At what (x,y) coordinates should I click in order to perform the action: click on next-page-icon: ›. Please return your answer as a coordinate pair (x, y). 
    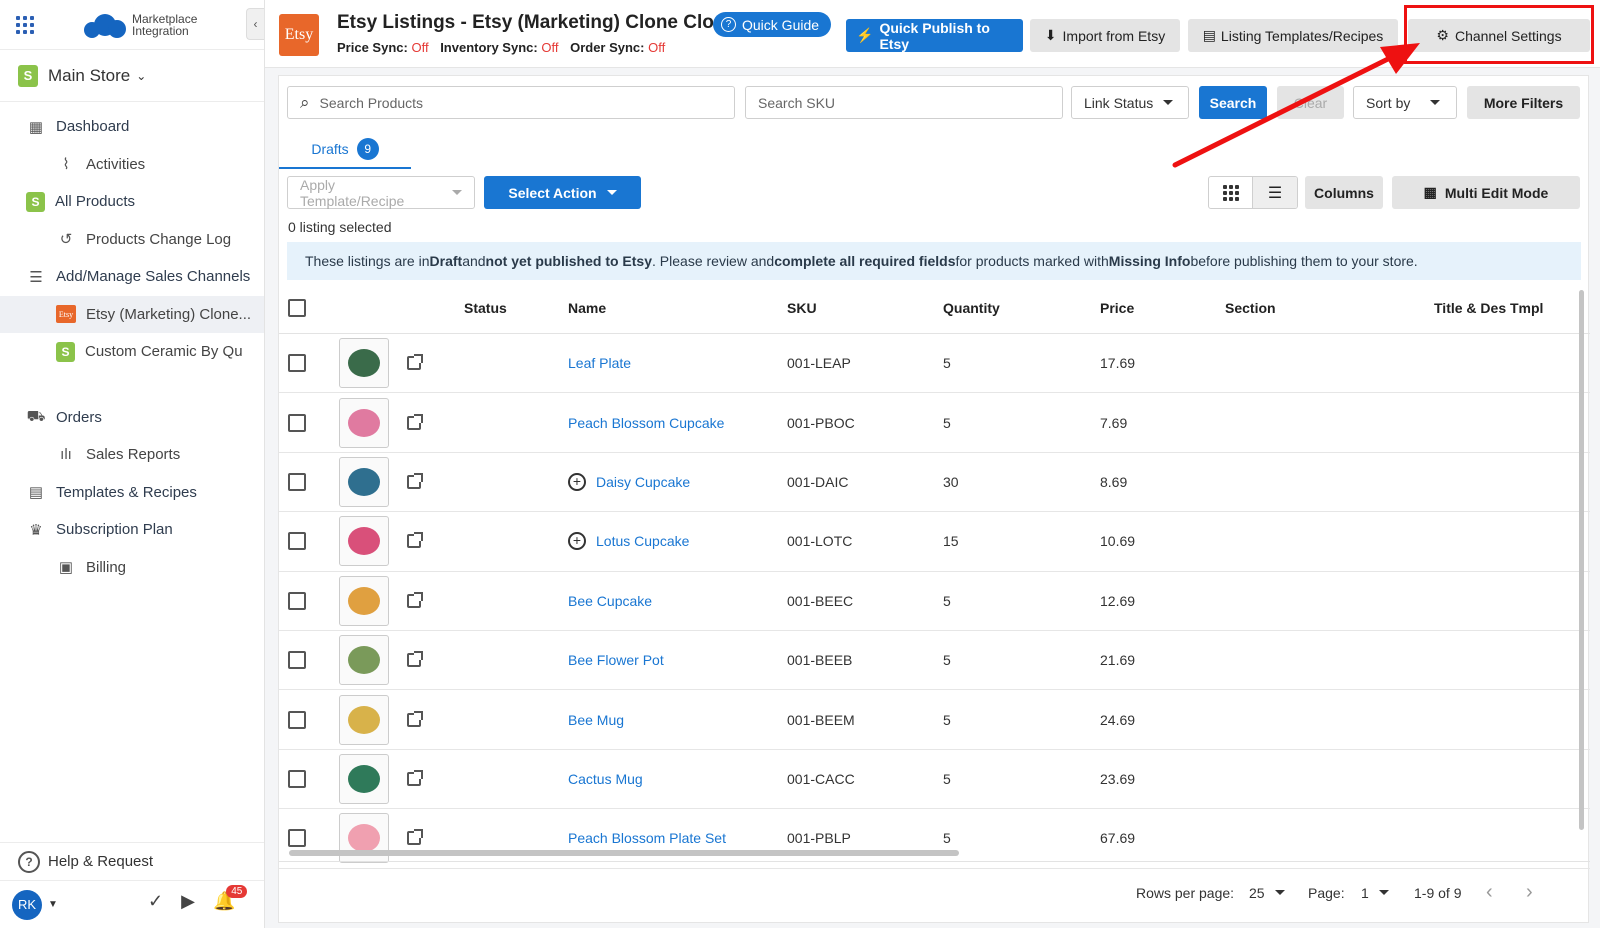
    Looking at the image, I should click on (1529, 892).